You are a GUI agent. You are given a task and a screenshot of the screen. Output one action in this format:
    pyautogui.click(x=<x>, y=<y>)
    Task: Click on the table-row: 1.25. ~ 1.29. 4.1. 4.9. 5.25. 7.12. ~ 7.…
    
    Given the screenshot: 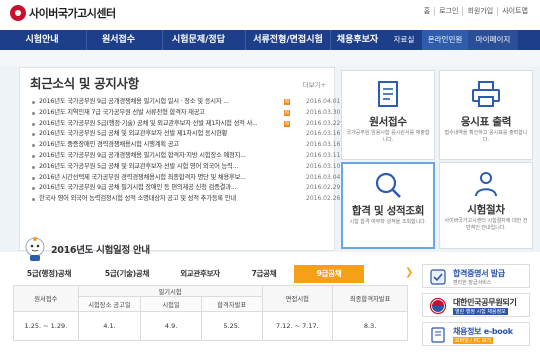 What is the action you would take?
    pyautogui.click(x=210, y=326)
    